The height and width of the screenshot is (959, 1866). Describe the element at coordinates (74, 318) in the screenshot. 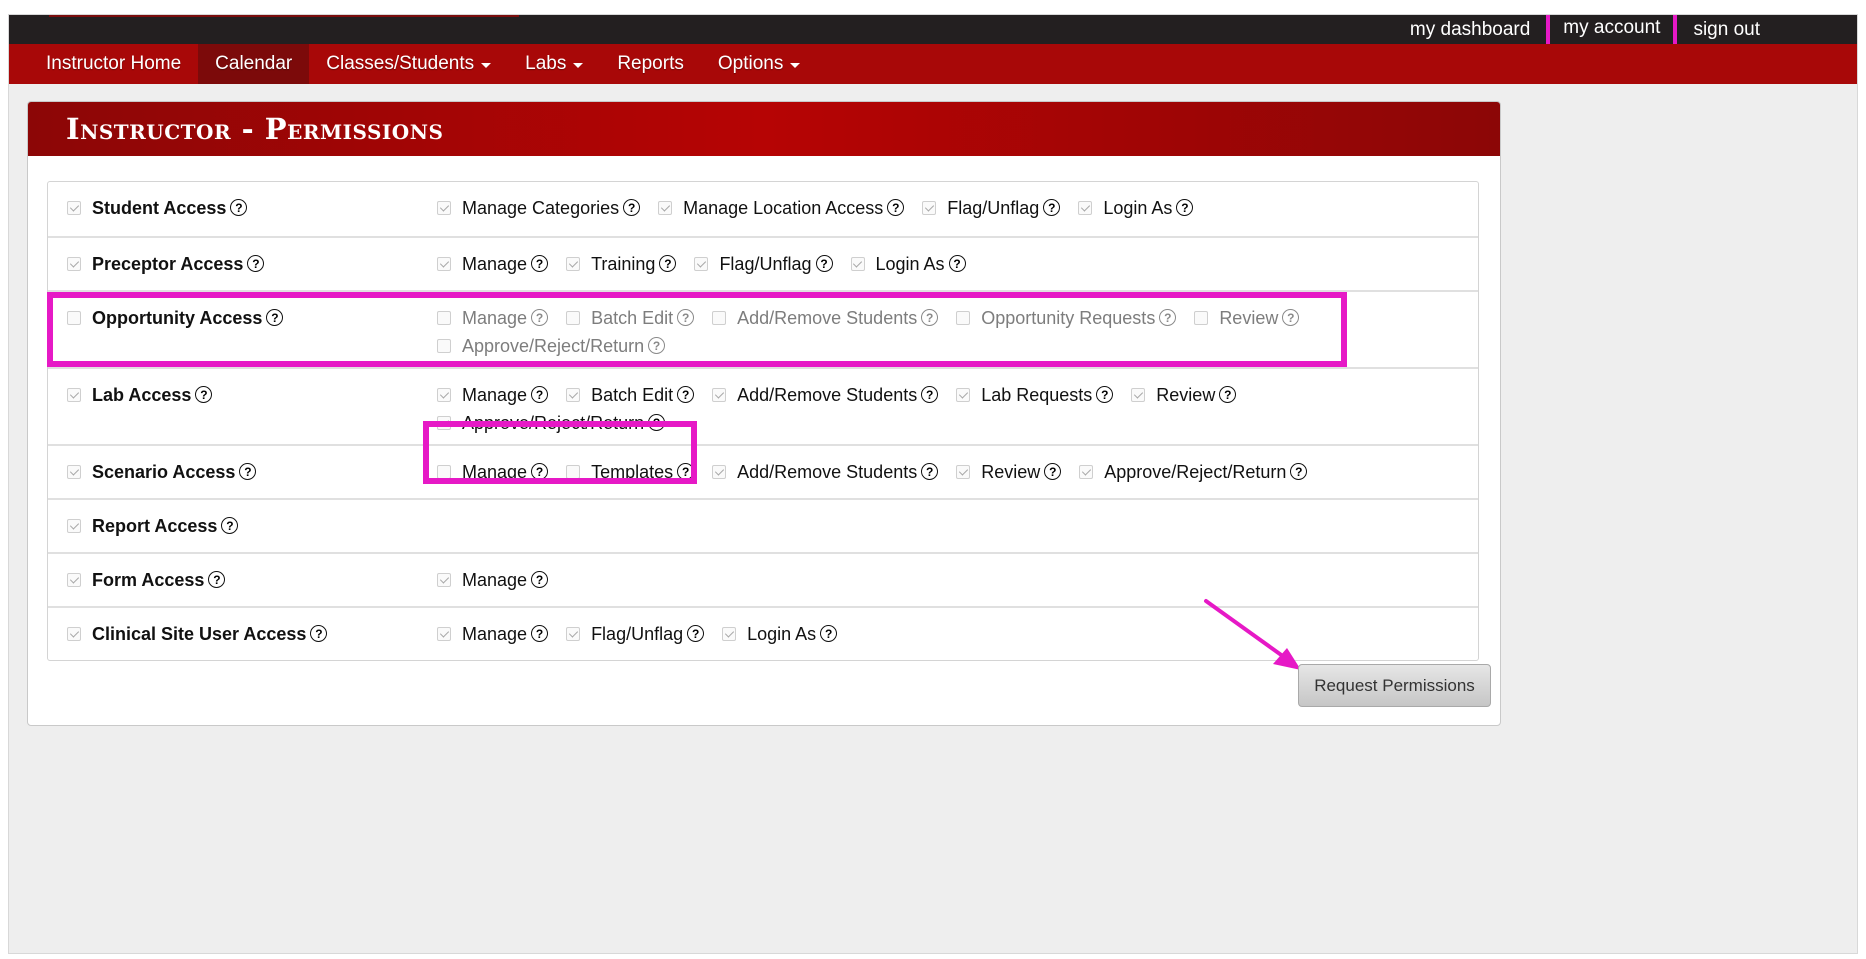

I see `opportunity-access-checkbox` at that location.